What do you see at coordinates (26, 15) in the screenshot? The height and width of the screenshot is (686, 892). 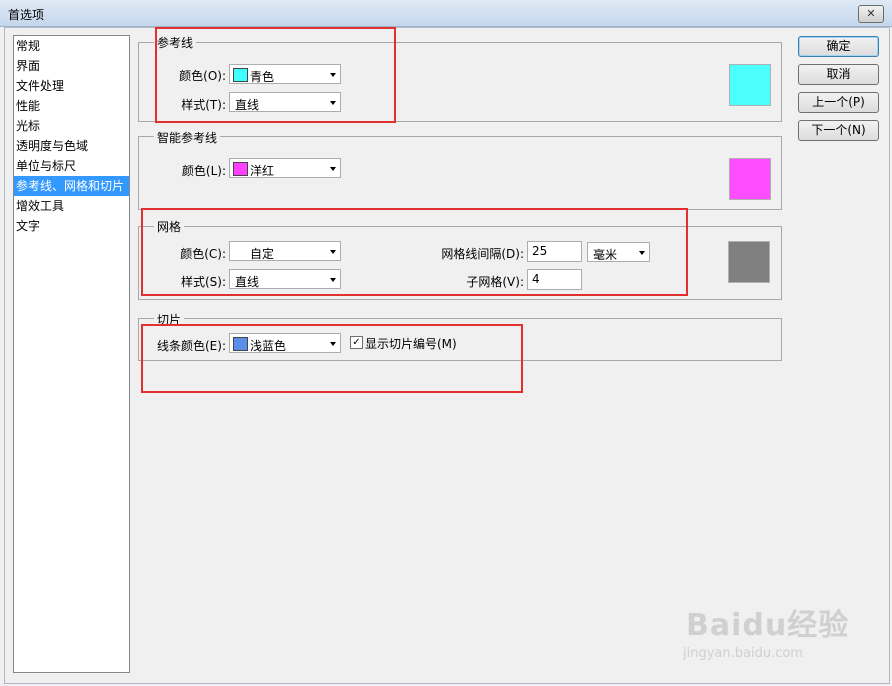 I see `window-title: 首选项` at bounding box center [26, 15].